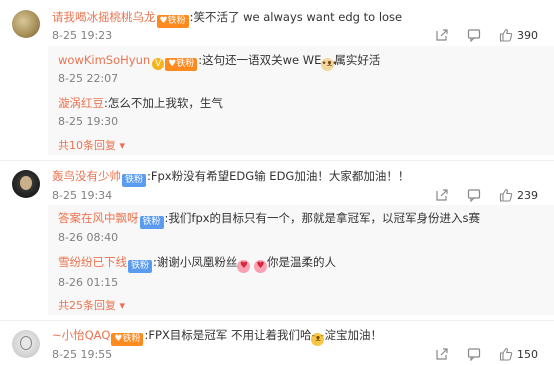 This screenshot has height=365, width=554. What do you see at coordinates (82, 35) in the screenshot?
I see `comment-date: 8-25 19:23` at bounding box center [82, 35].